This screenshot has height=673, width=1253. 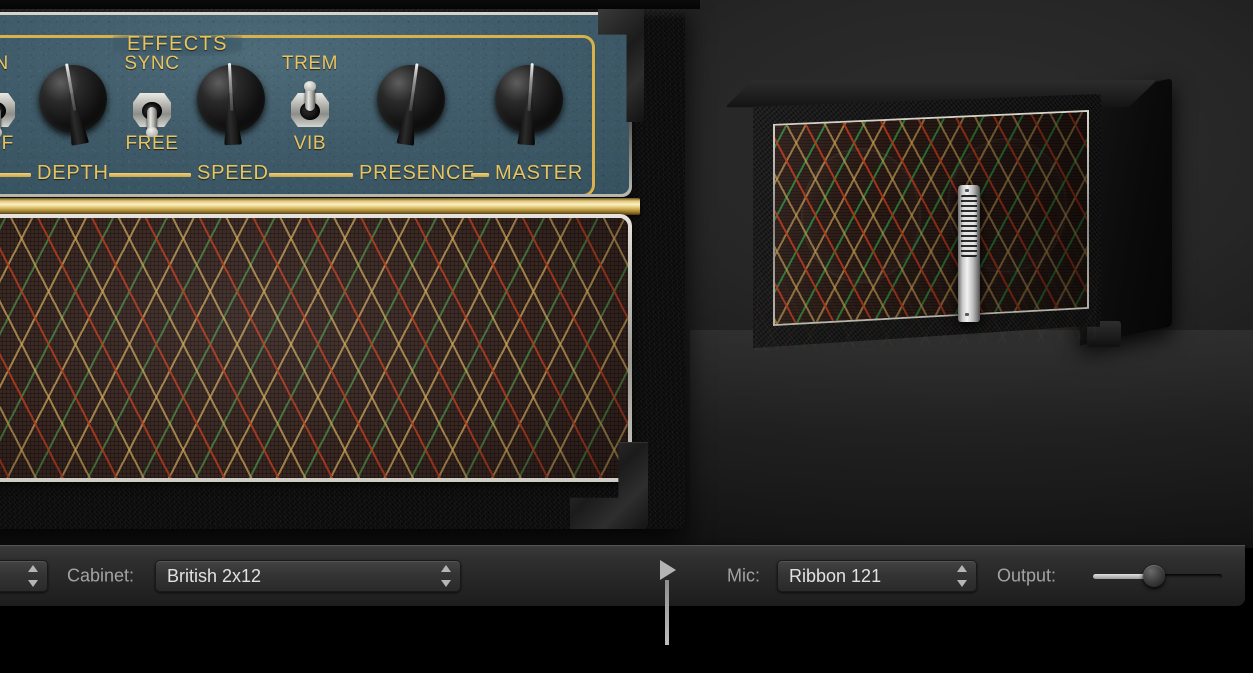 What do you see at coordinates (350, 4) in the screenshot?
I see `window-top-edge` at bounding box center [350, 4].